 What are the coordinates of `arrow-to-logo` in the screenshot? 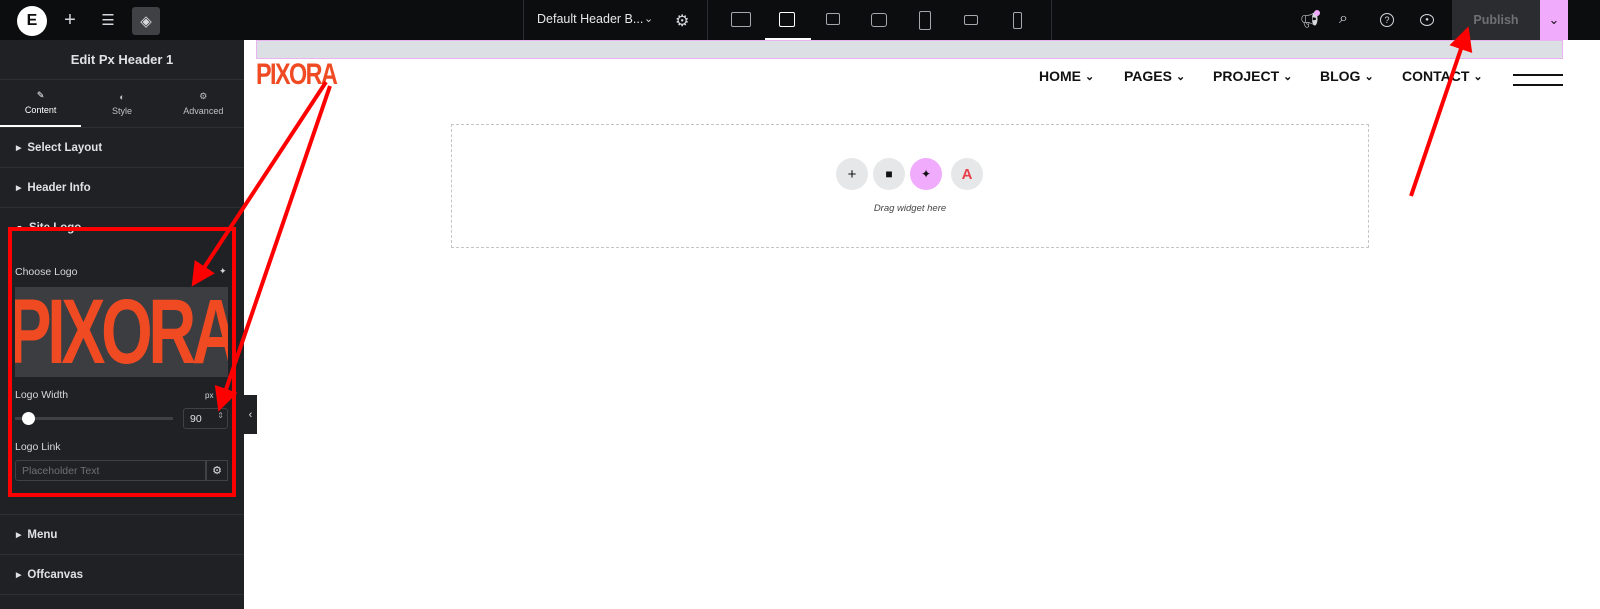 It's located at (259, 183).